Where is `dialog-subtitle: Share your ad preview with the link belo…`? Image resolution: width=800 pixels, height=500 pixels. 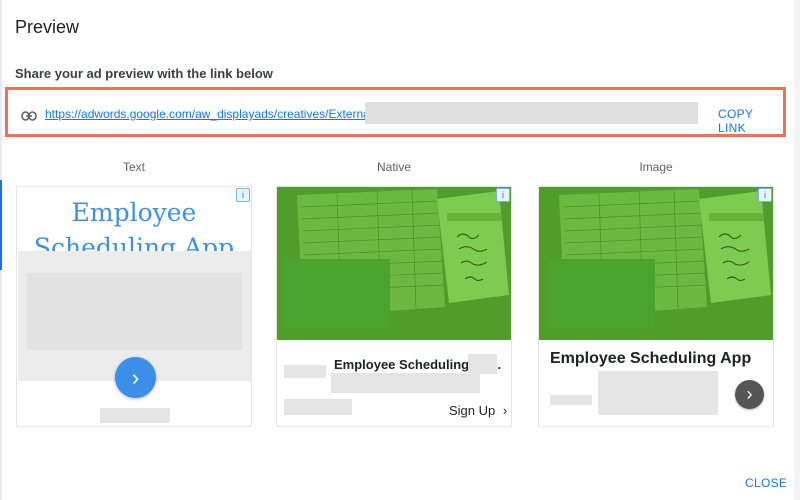 dialog-subtitle: Share your ad preview with the link belo… is located at coordinates (144, 73).